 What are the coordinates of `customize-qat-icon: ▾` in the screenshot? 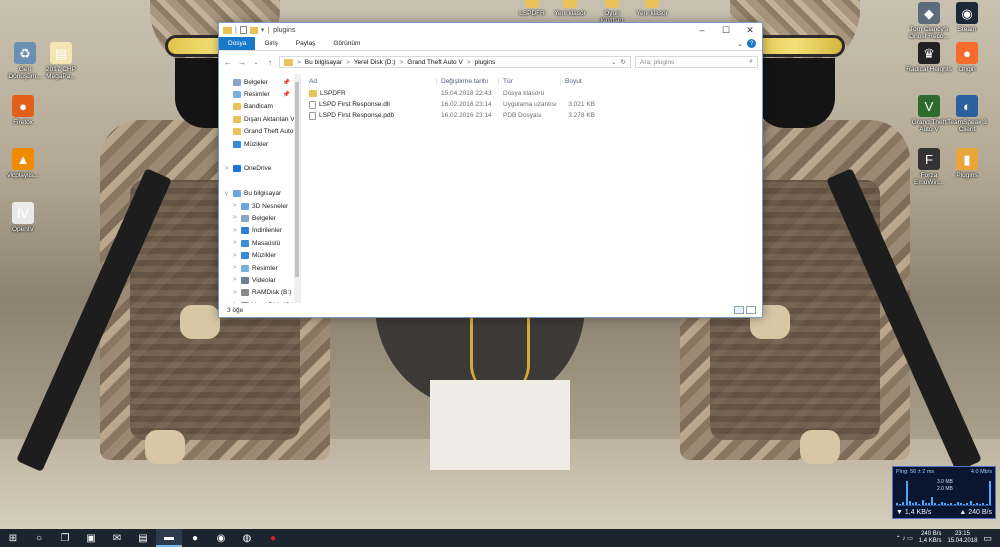 It's located at (263, 30).